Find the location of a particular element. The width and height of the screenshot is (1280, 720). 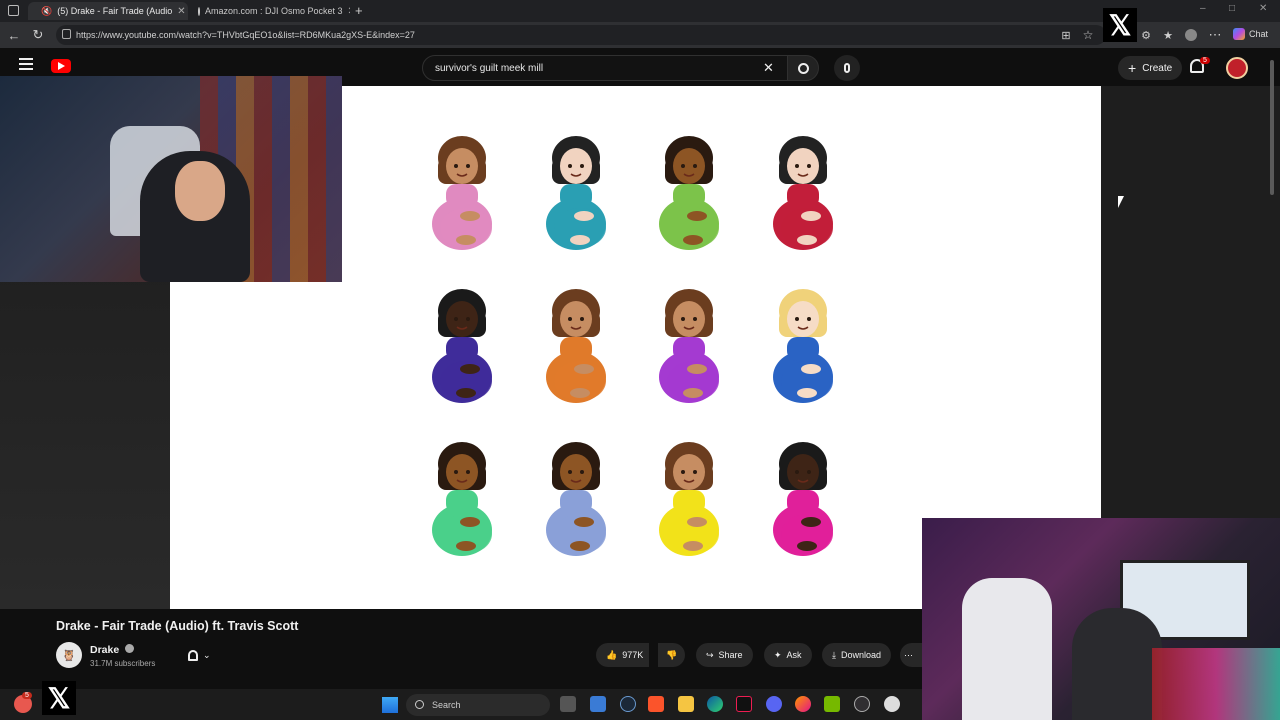

clear-search-icon: ✕ is located at coordinates (768, 68).